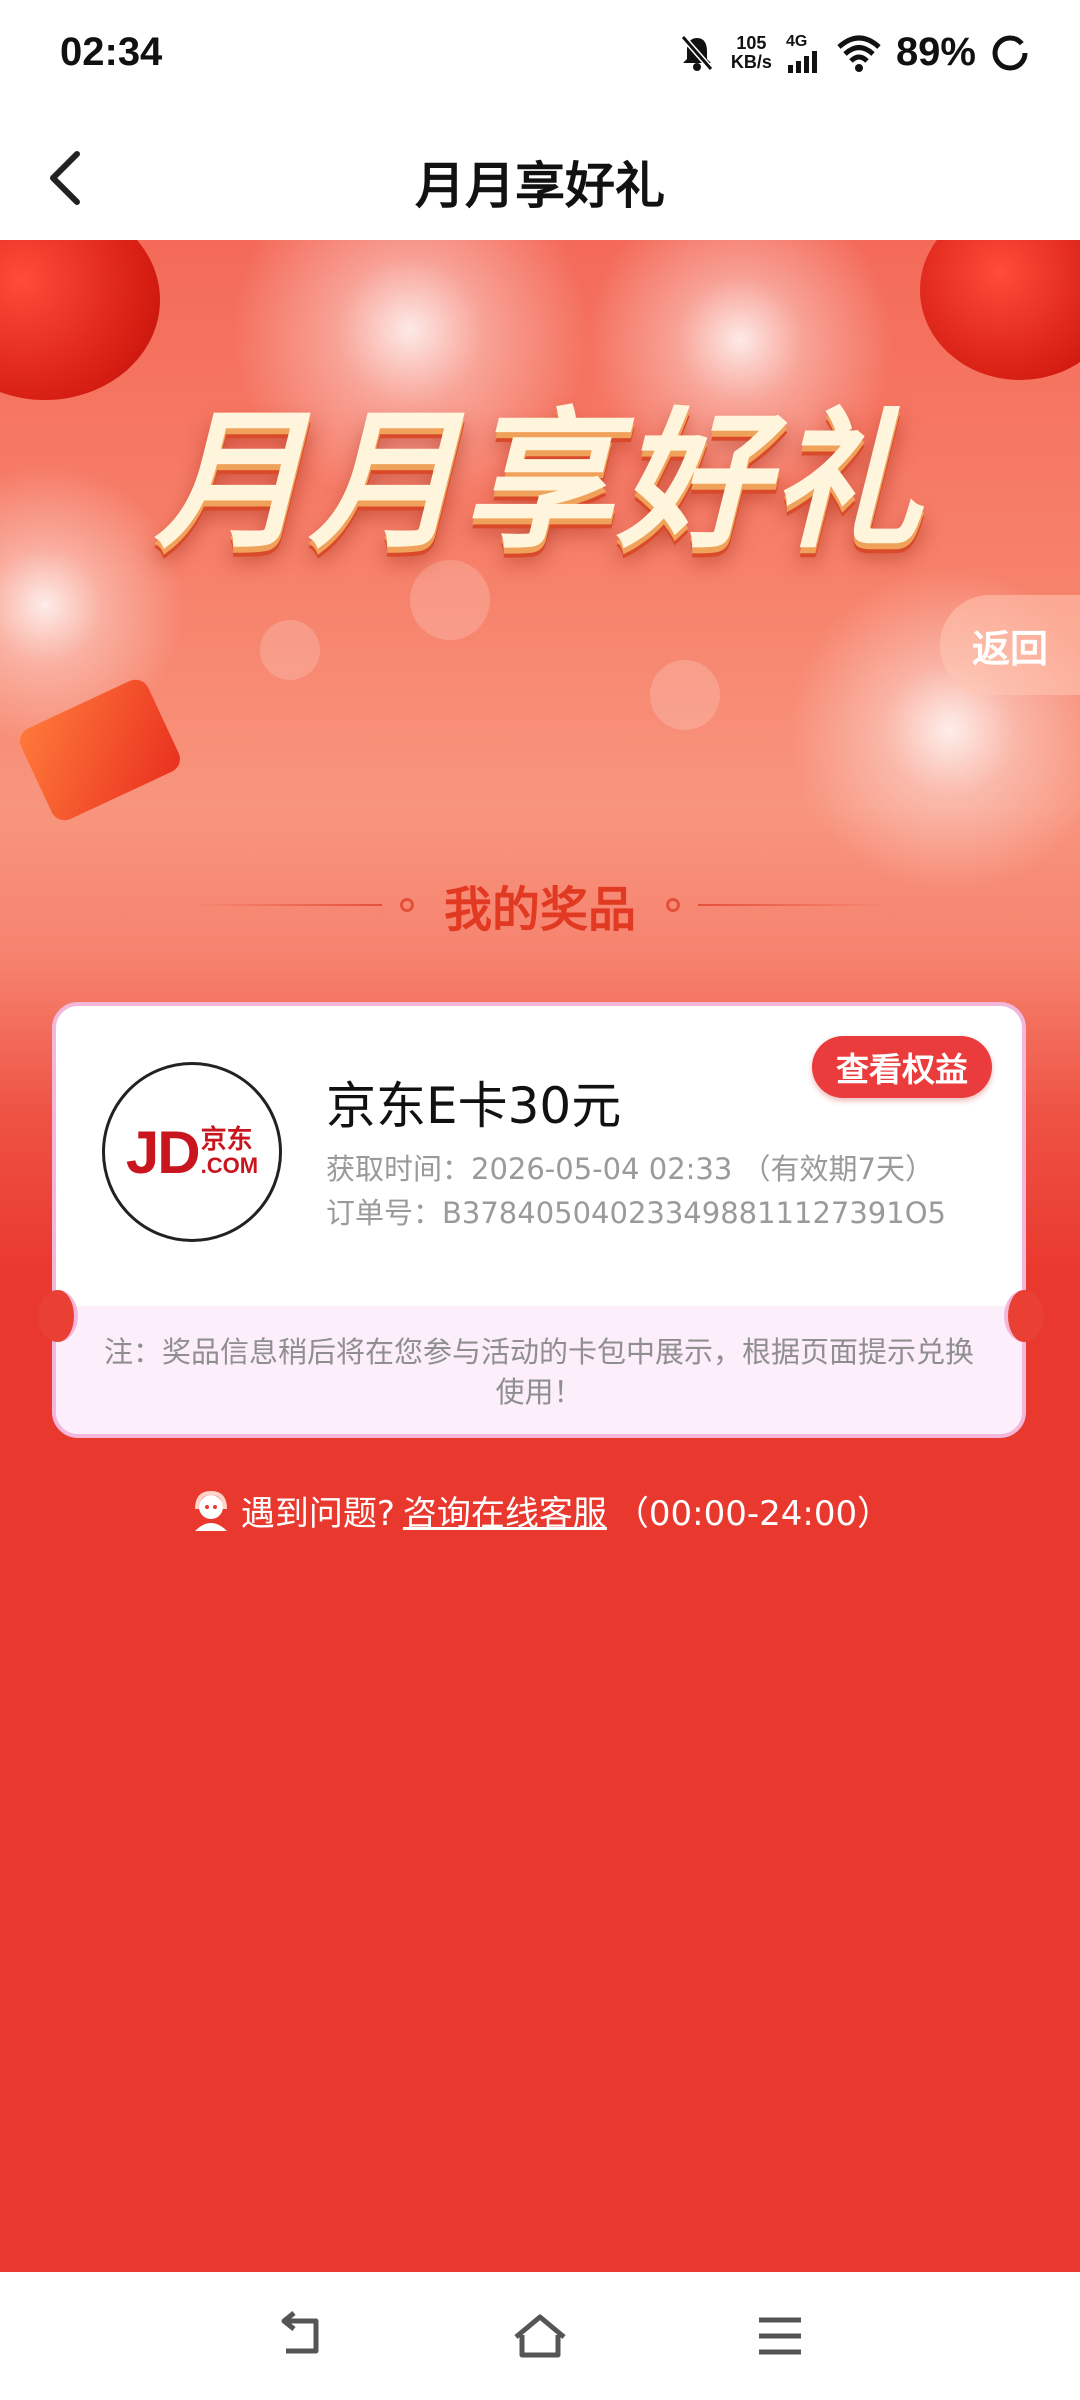 This screenshot has width=1080, height=2400. Describe the element at coordinates (505, 1510) in the screenshot. I see `online-support-link: 咨询在线客服` at that location.